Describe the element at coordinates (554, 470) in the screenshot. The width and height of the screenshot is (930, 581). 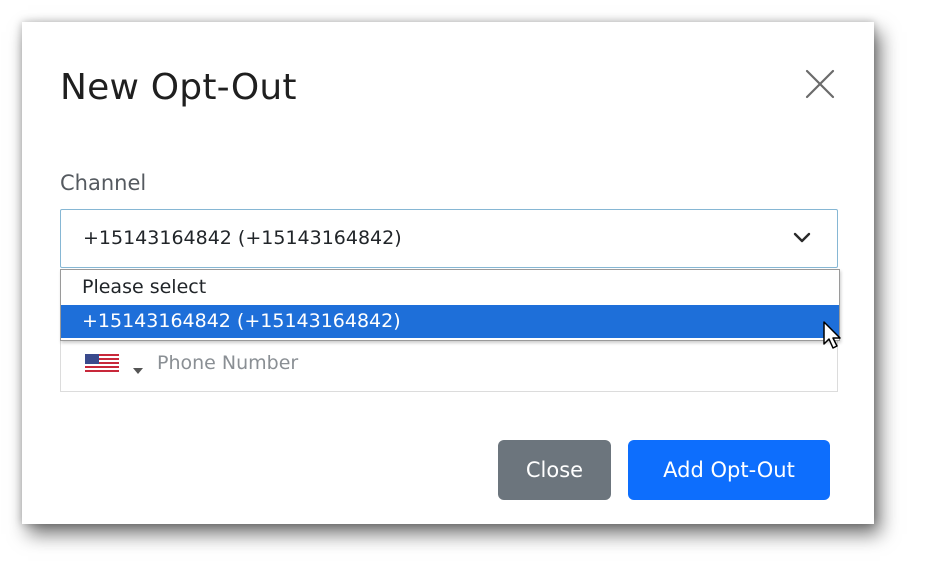
I see `close-button: Close` at that location.